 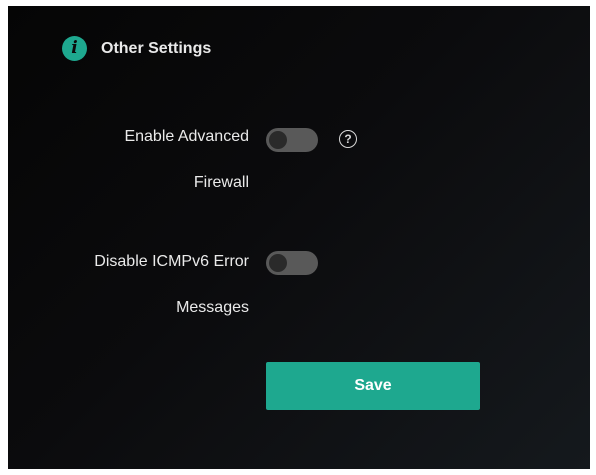 I want to click on advanced-firewall-label-line2: Firewall, so click(x=221, y=182).